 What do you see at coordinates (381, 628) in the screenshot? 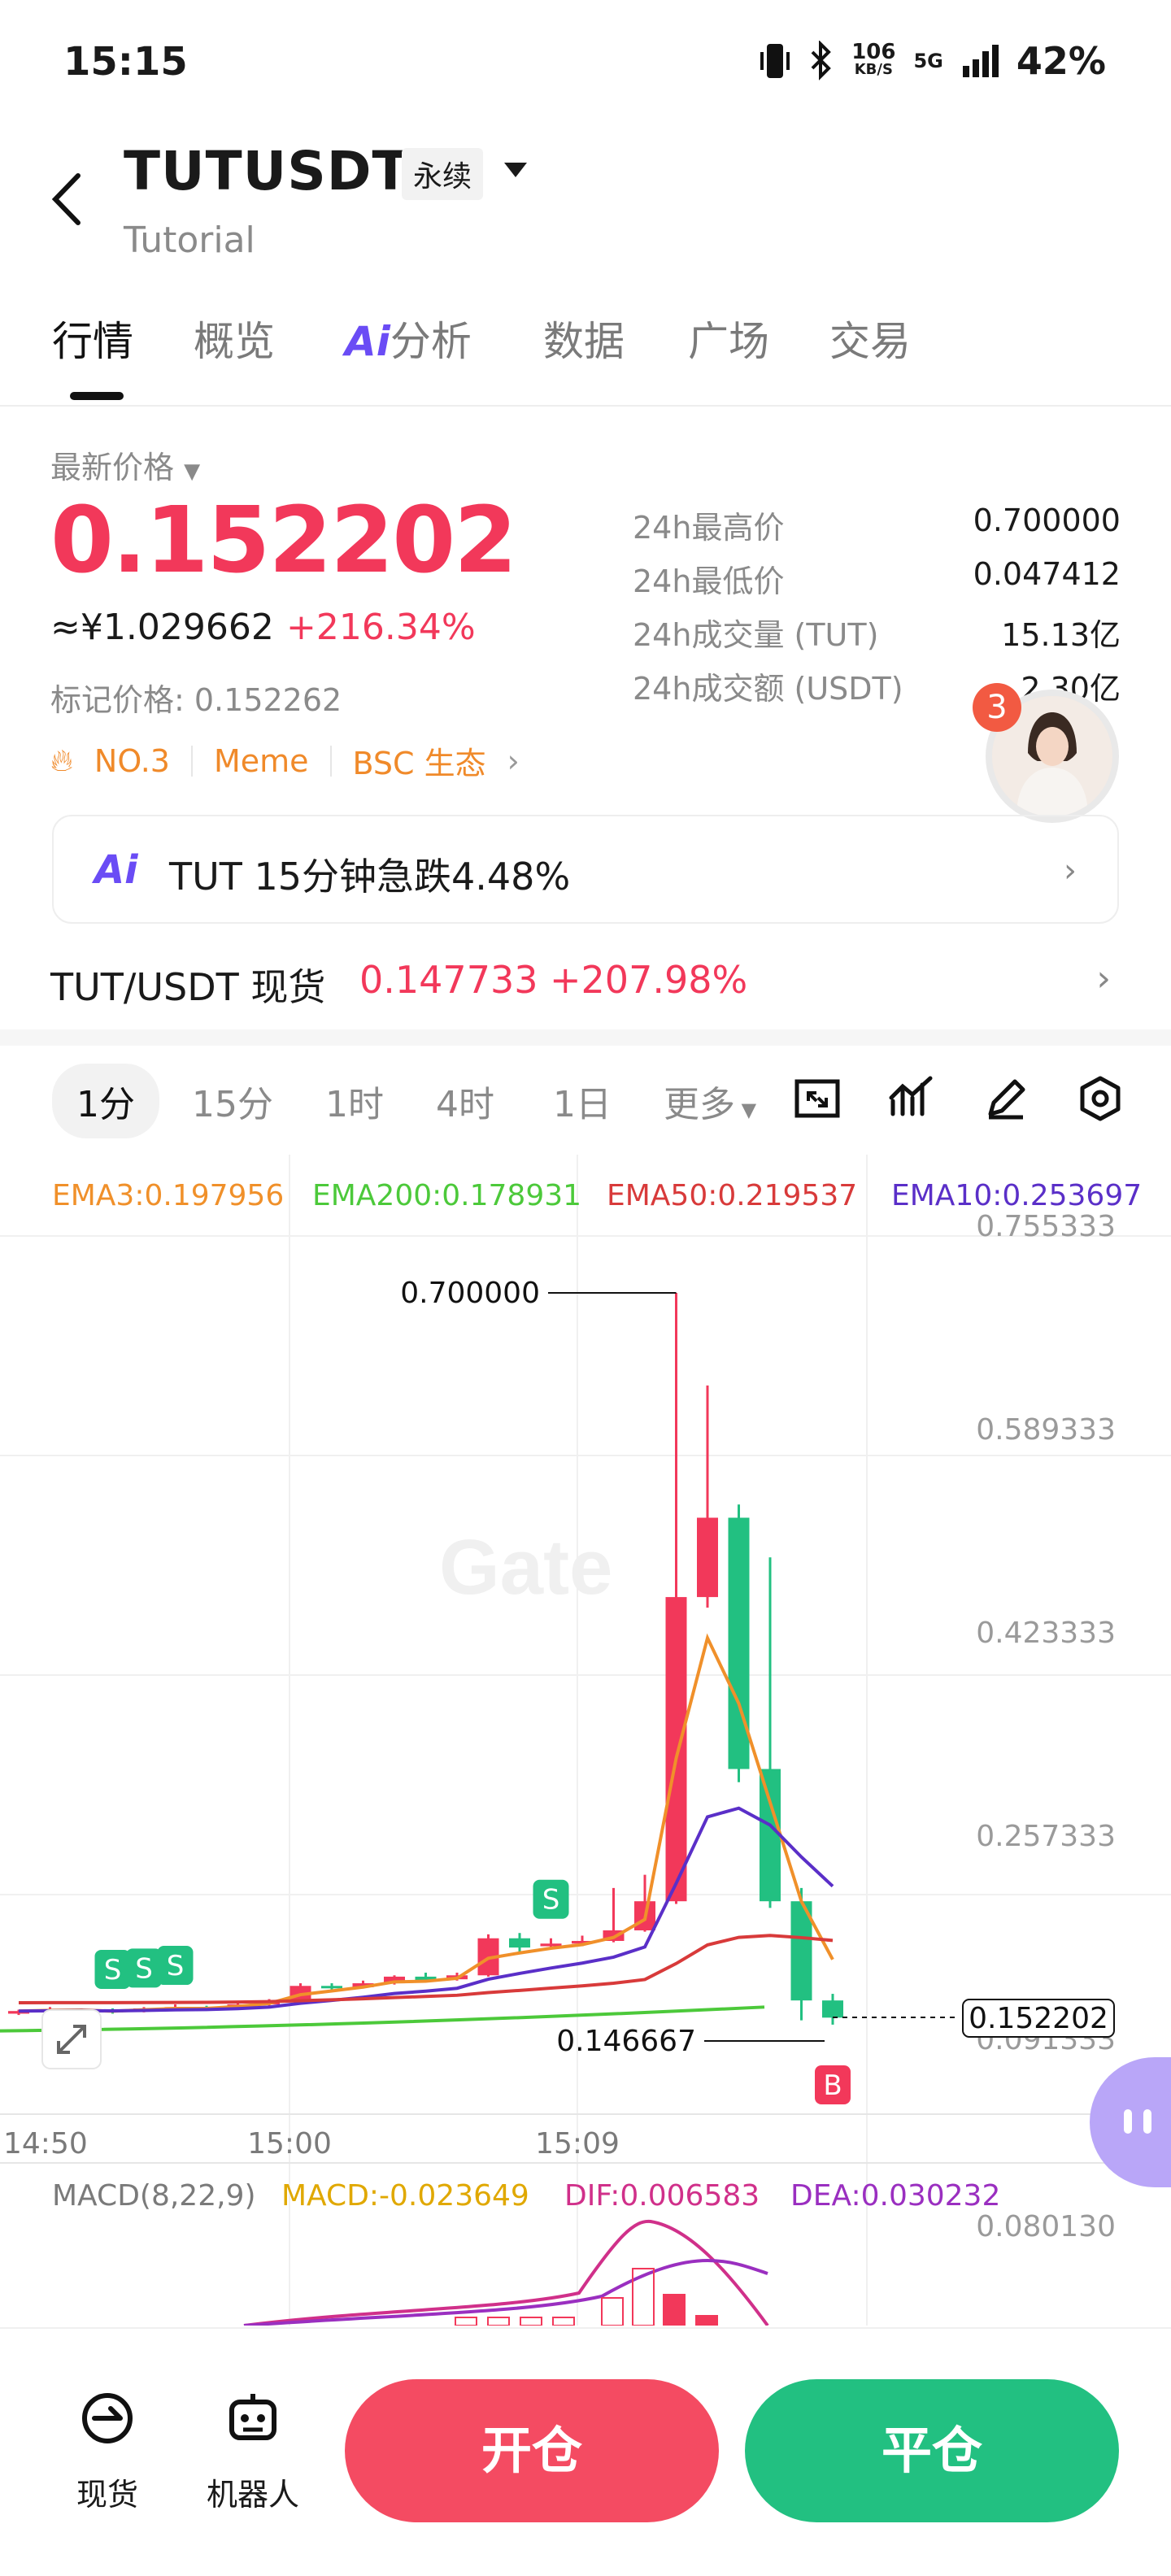
I see `price-change: +216.34%` at bounding box center [381, 628].